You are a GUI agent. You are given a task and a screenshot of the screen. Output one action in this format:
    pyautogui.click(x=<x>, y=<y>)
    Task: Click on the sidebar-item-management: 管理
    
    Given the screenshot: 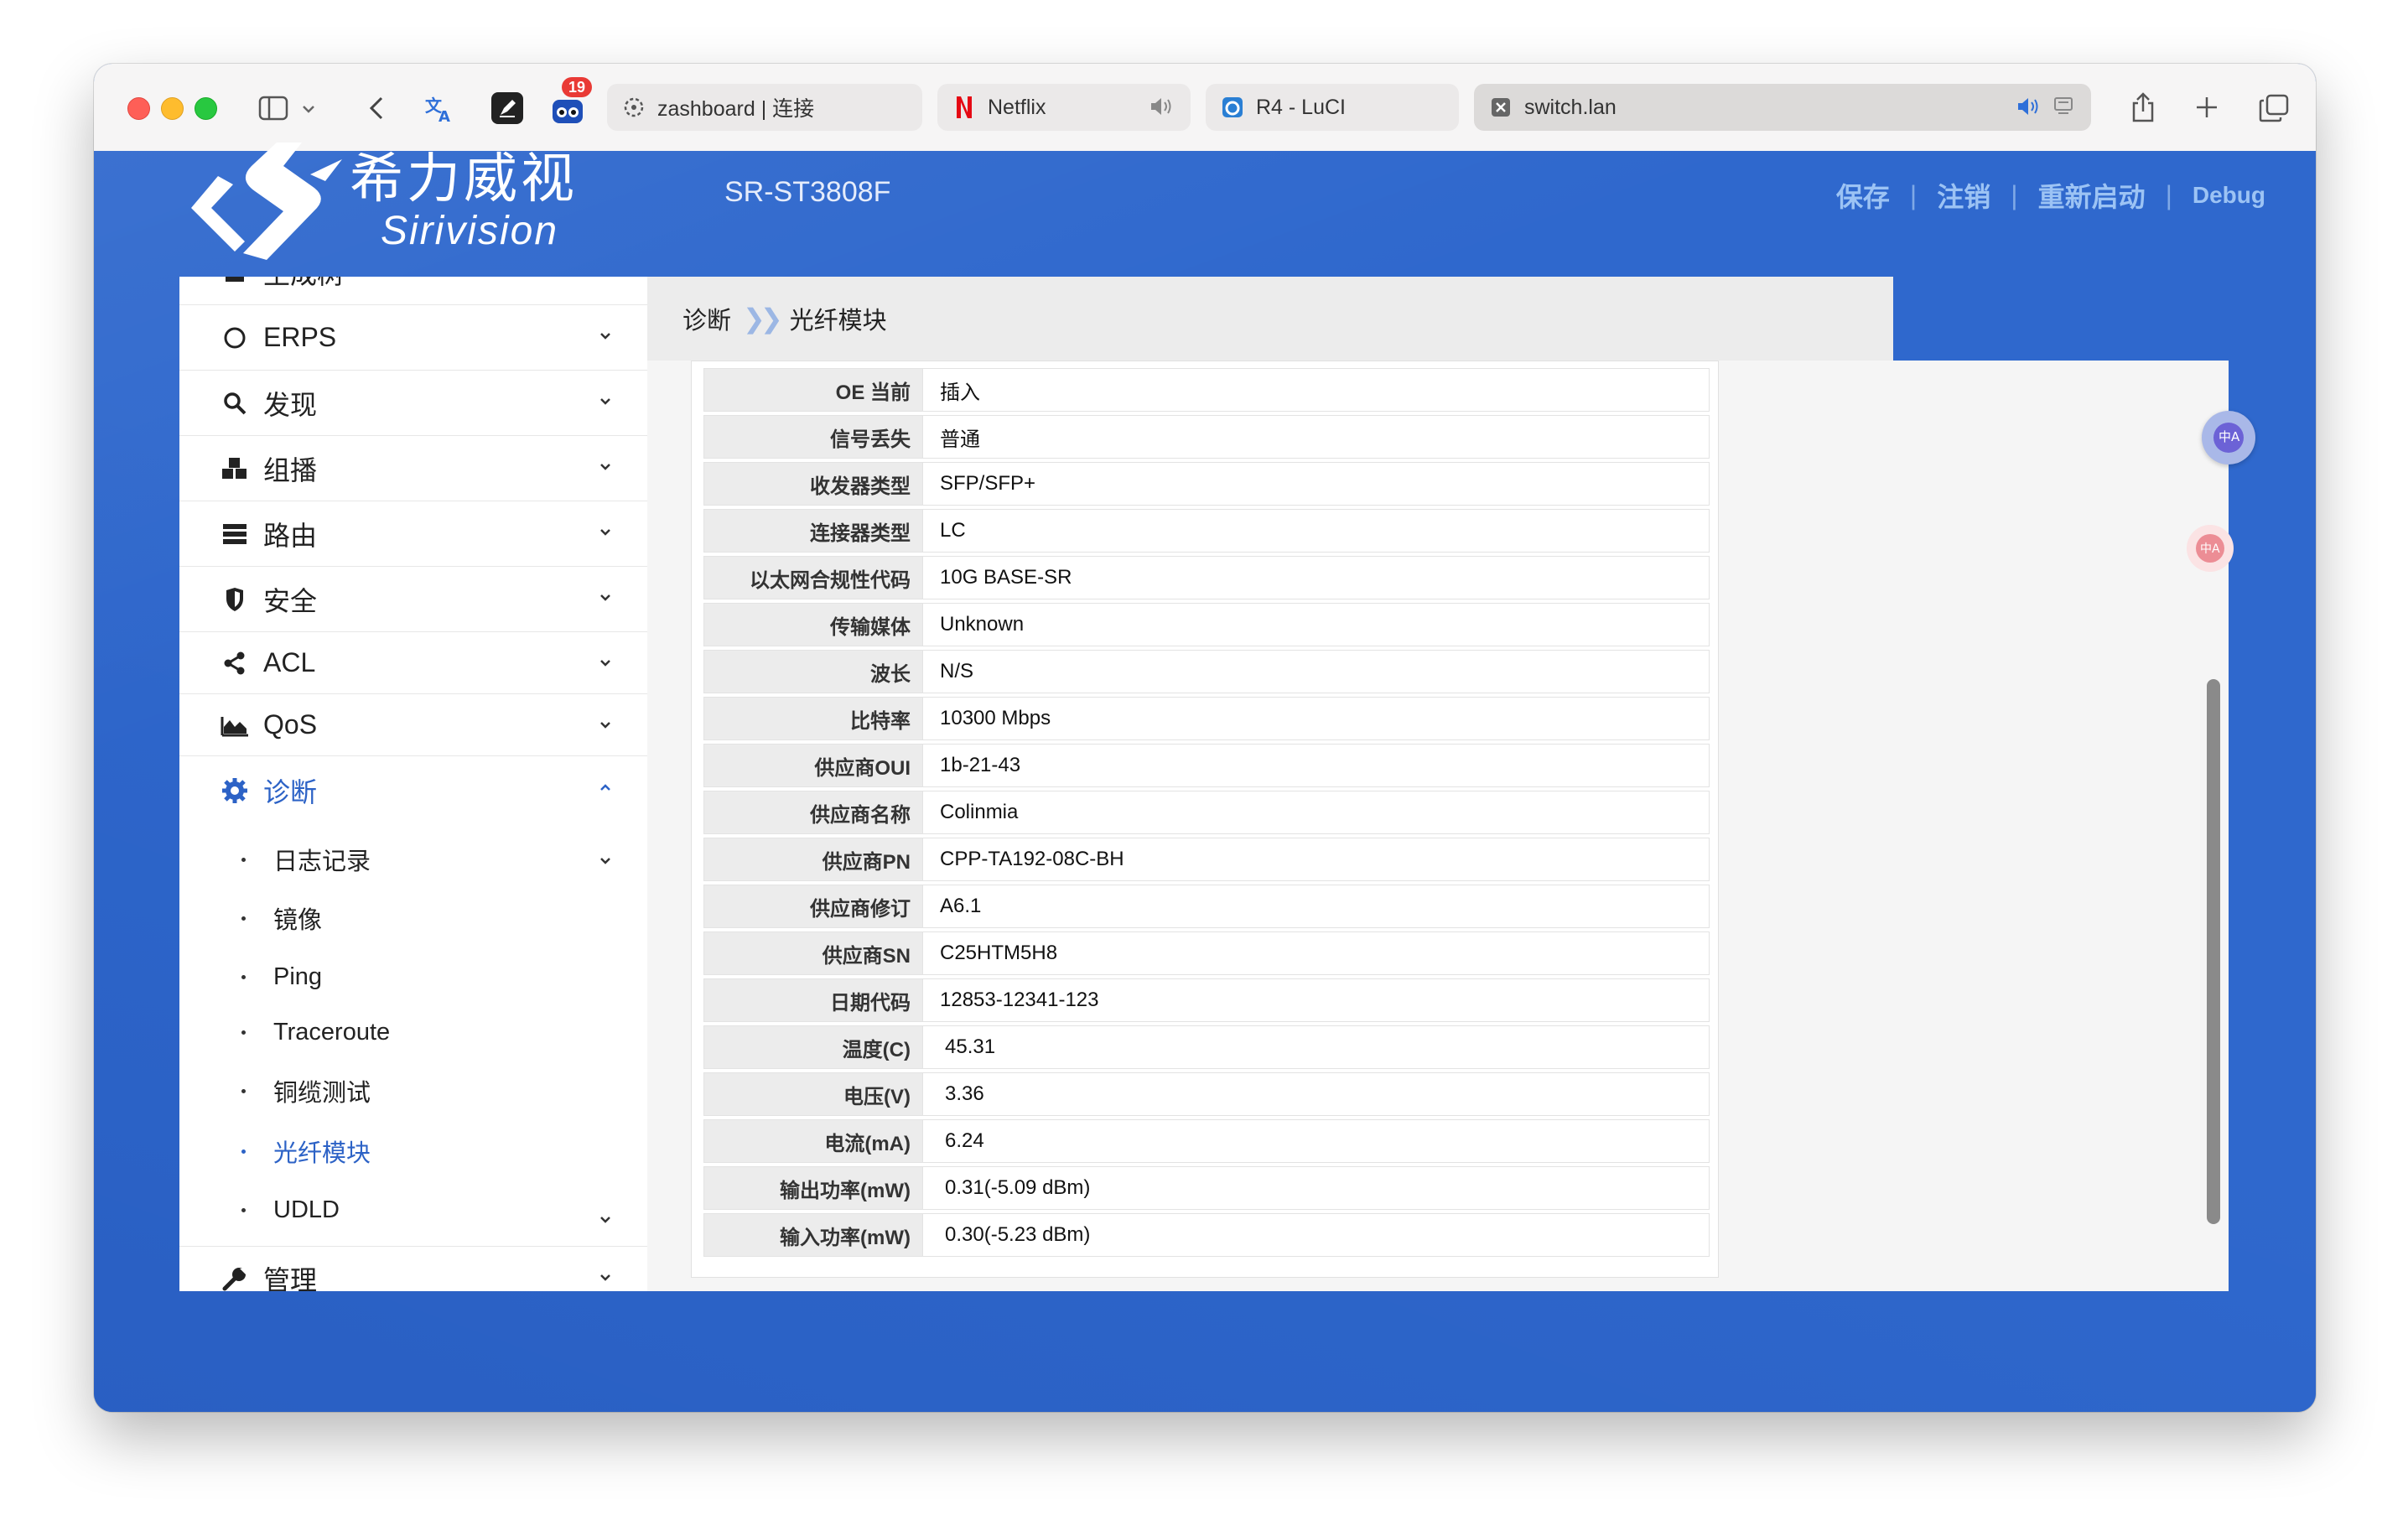 What is the action you would take?
    pyautogui.click(x=413, y=1268)
    